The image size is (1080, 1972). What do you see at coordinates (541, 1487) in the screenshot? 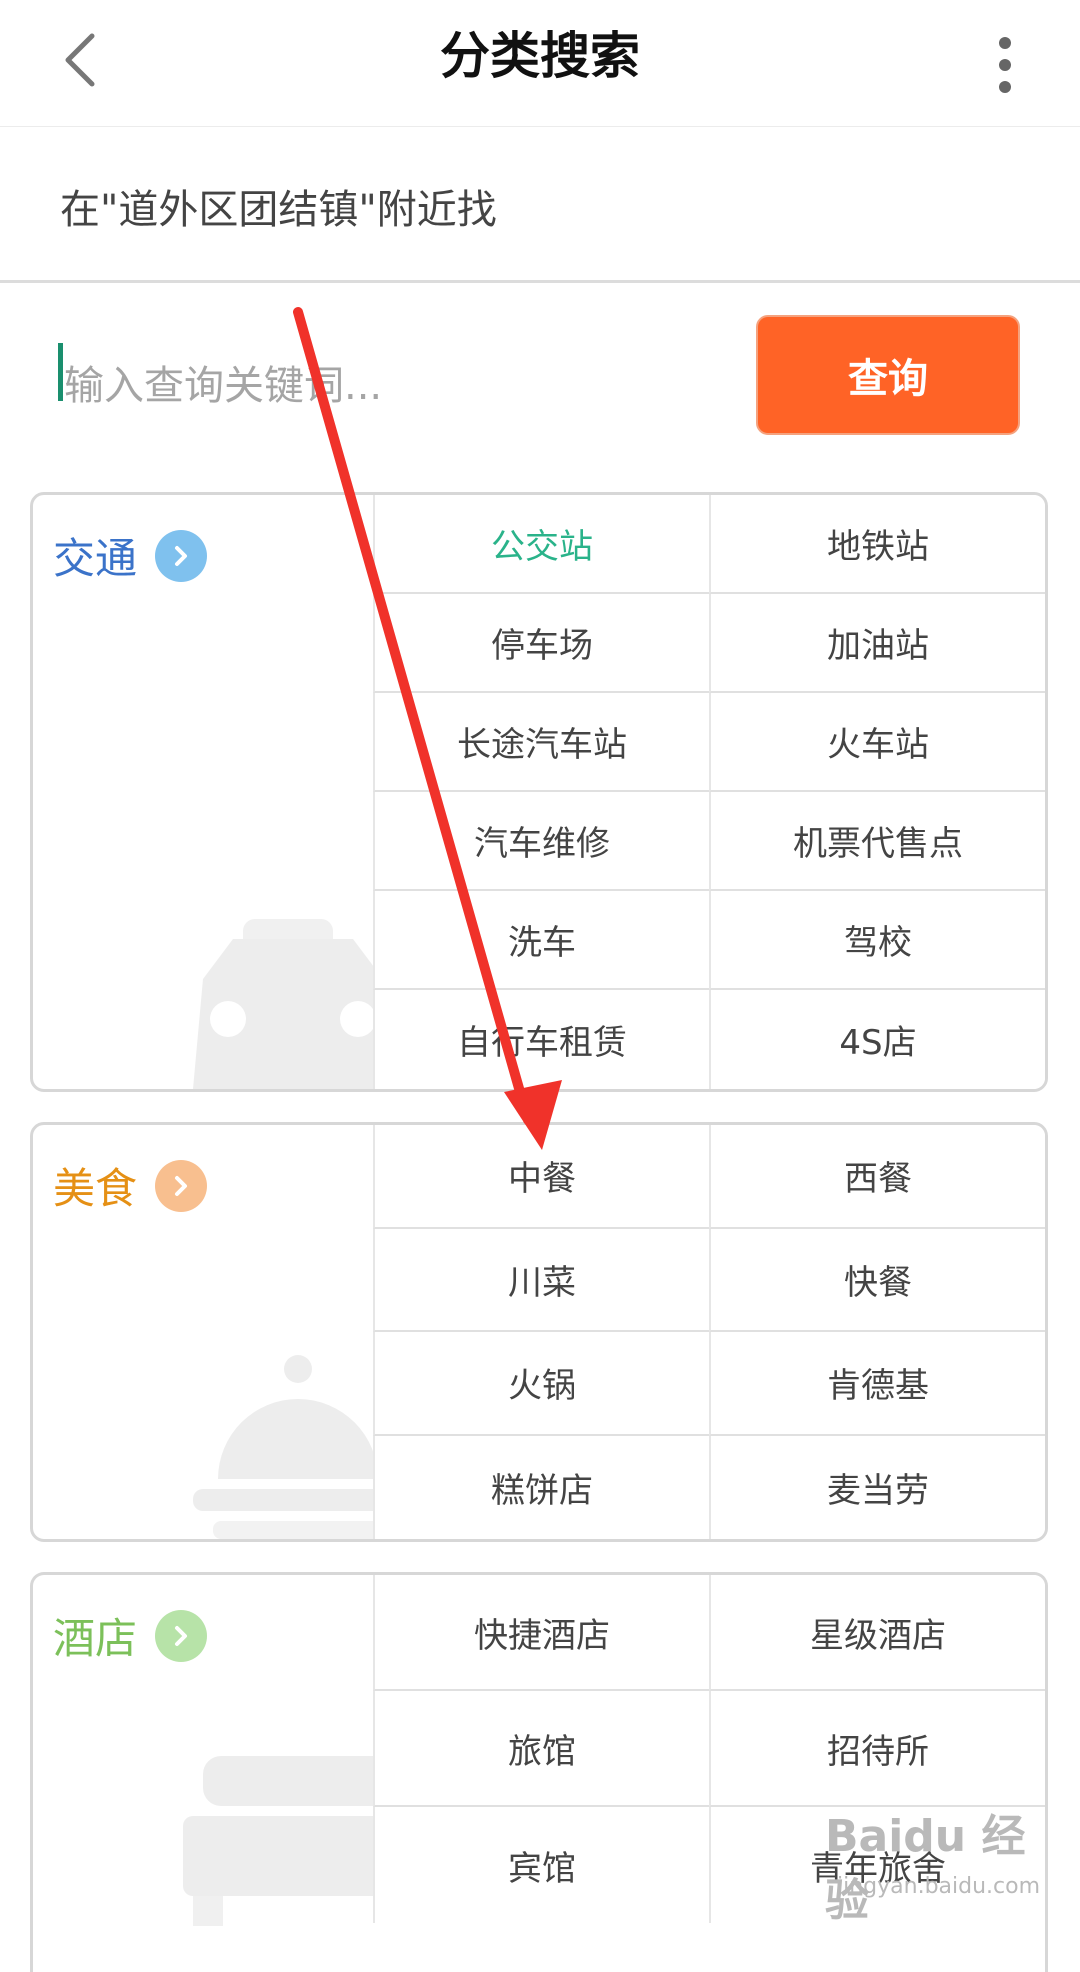
I see `category-item: 糕饼店` at bounding box center [541, 1487].